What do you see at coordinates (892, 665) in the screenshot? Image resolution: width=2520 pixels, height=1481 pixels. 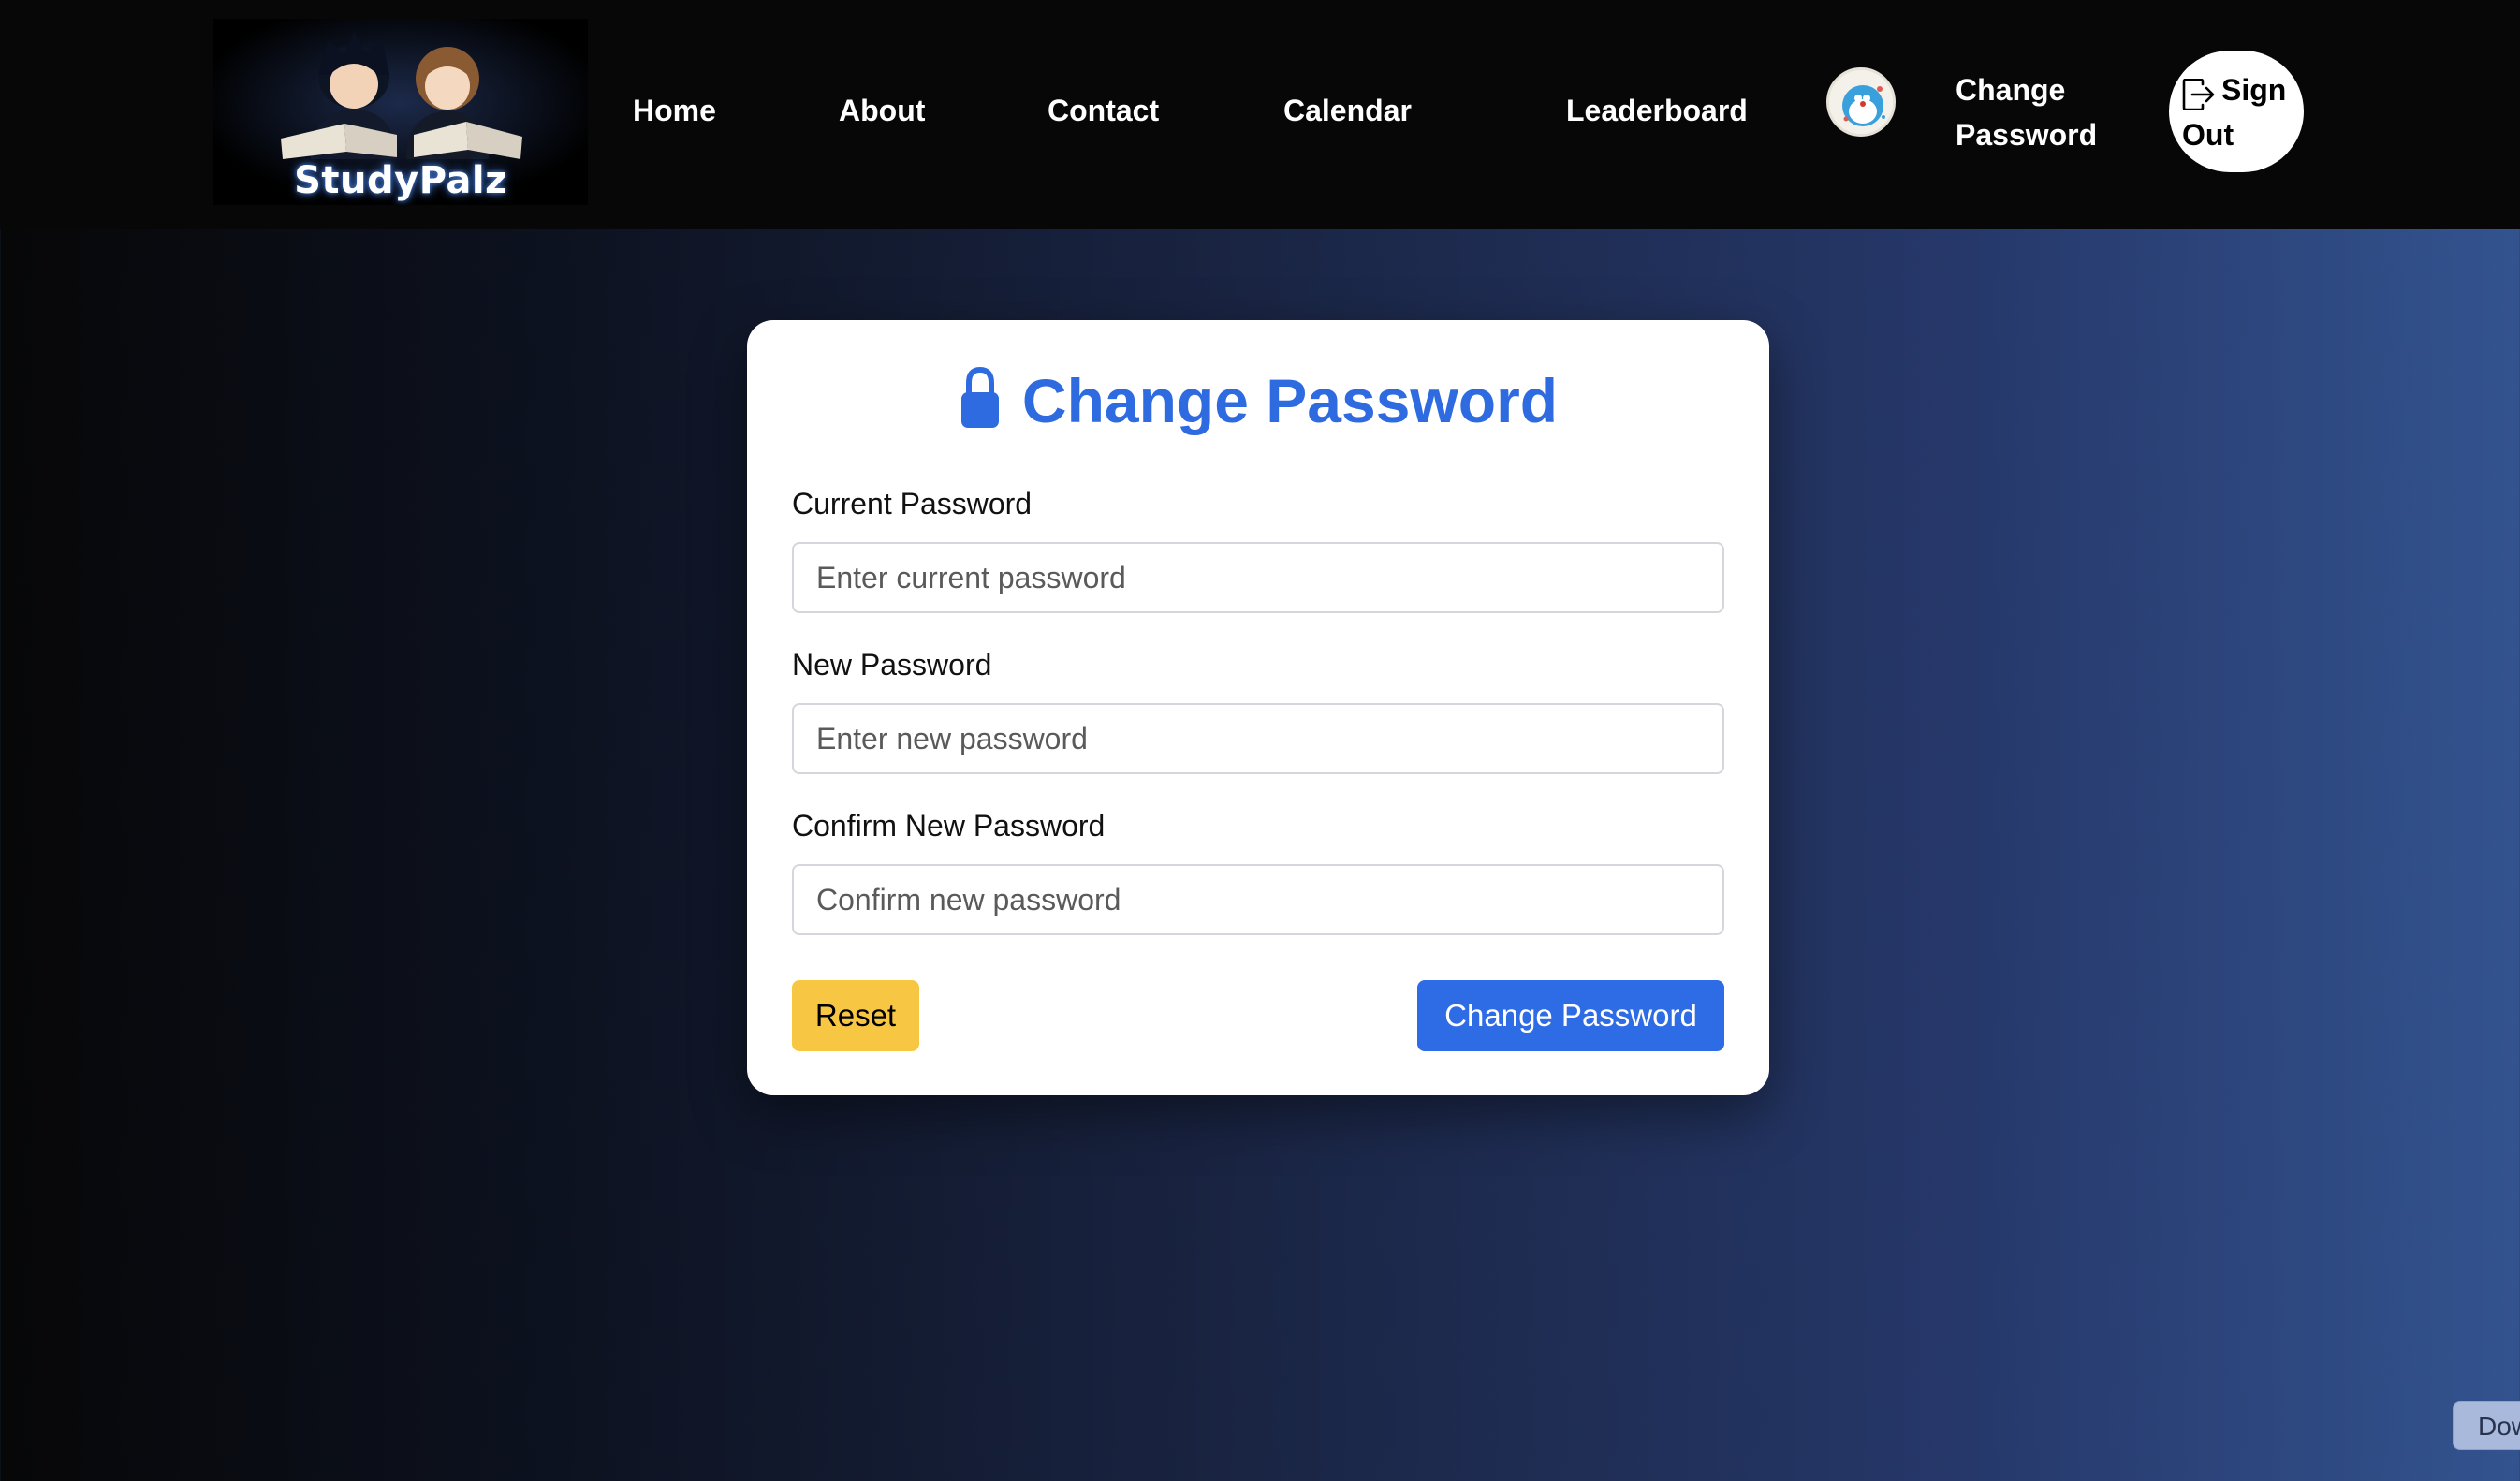 I see `new-password-label: New Password` at bounding box center [892, 665].